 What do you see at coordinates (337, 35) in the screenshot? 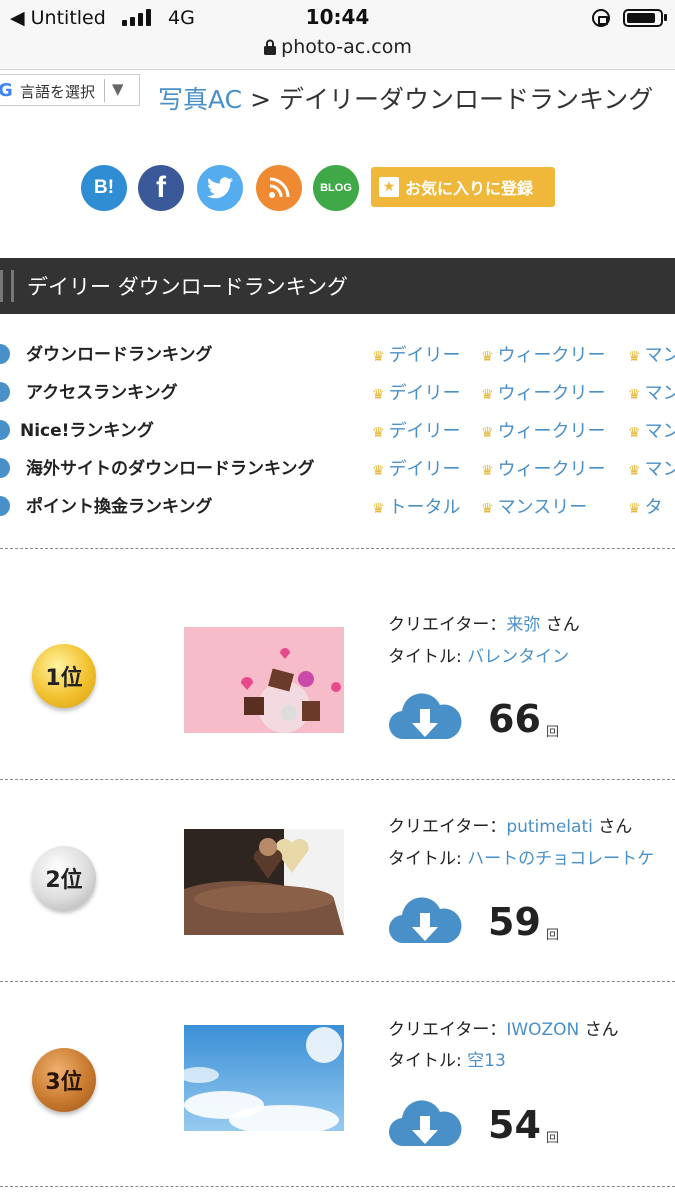
I see `status-bar: ◀ Untitled 4G 10:44 photo-ac.com` at bounding box center [337, 35].